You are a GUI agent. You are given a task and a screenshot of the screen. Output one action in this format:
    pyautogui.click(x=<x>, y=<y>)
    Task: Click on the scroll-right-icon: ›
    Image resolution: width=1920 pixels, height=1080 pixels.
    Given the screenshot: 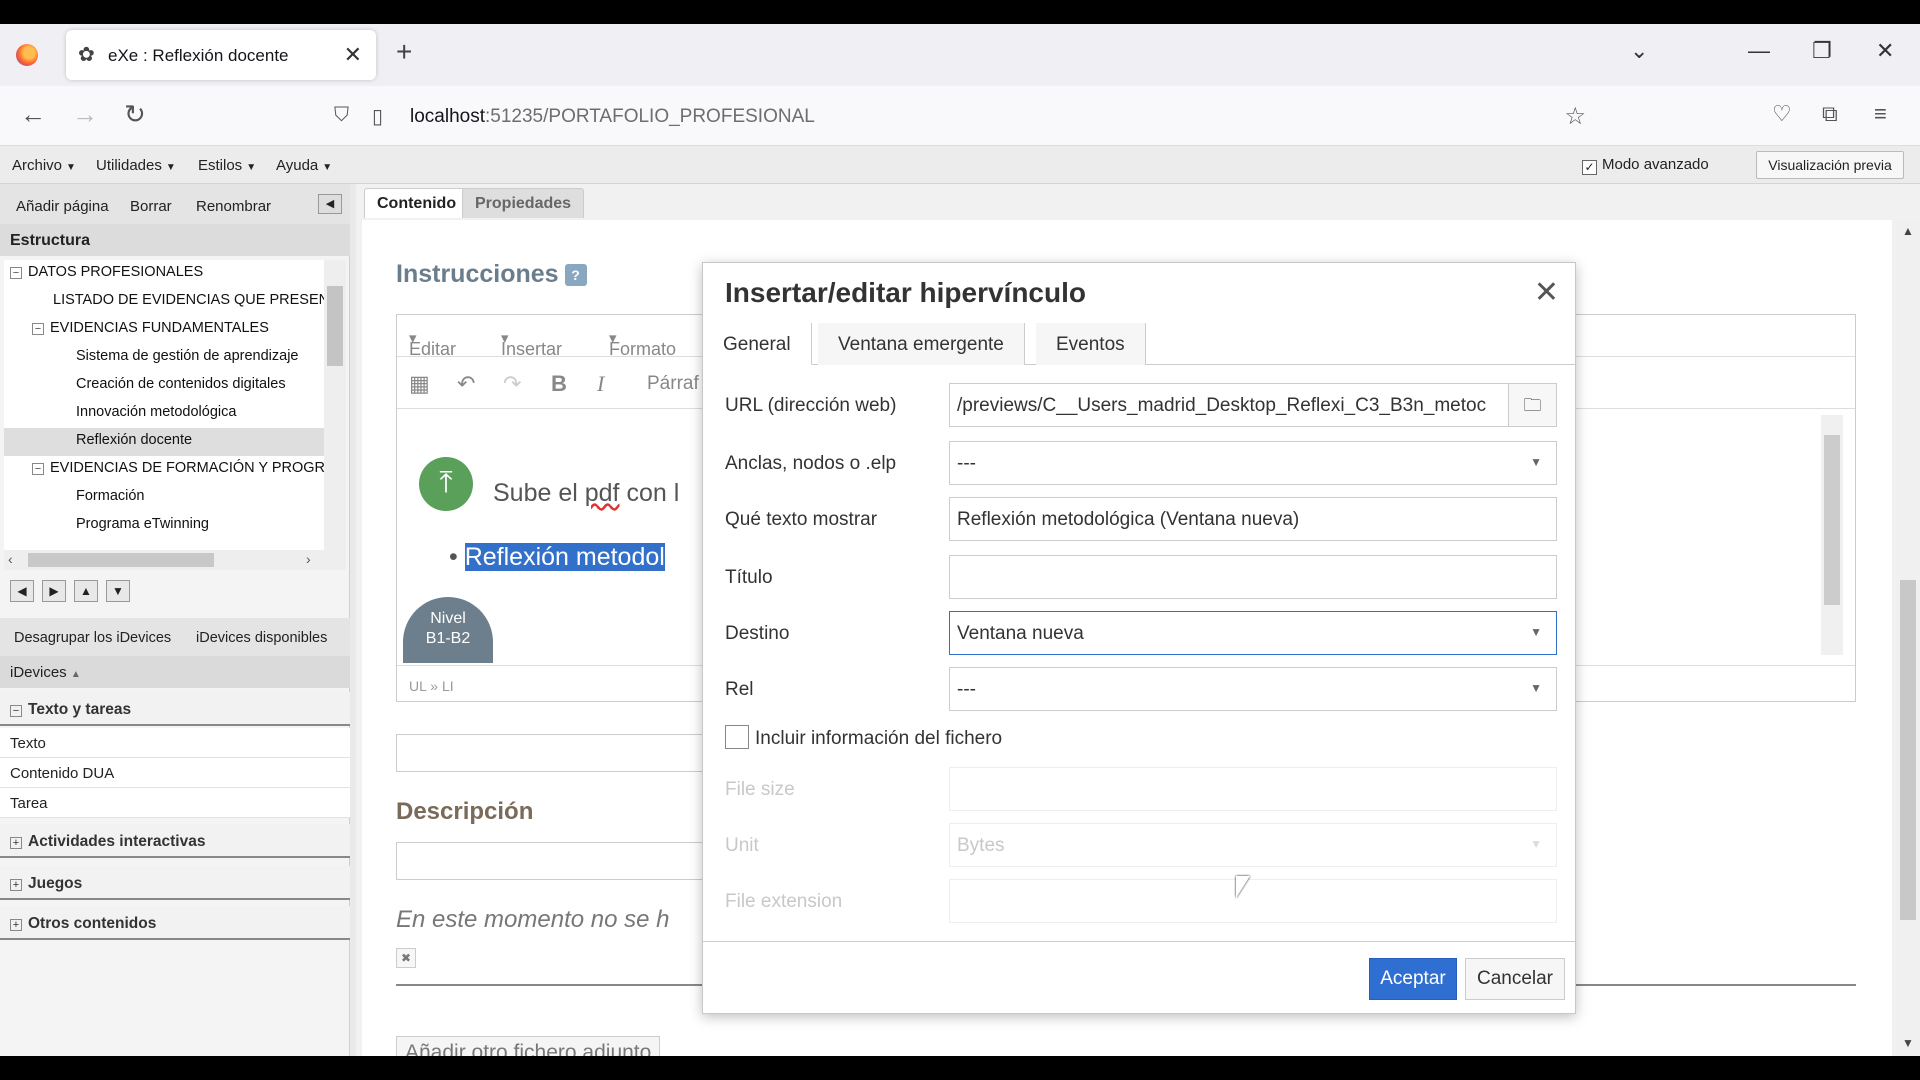 What is the action you would take?
    pyautogui.click(x=308, y=559)
    